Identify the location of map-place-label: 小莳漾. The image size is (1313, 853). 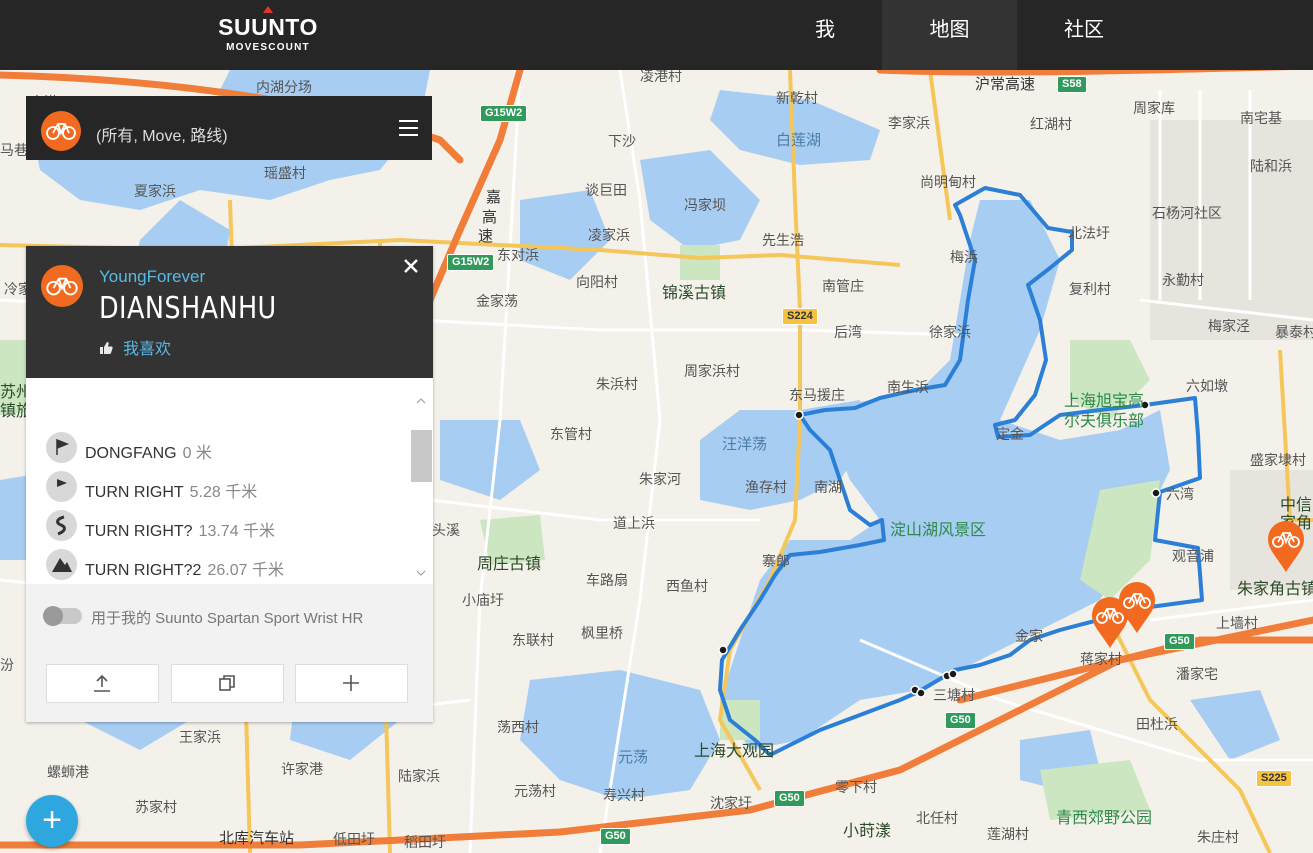
(867, 831).